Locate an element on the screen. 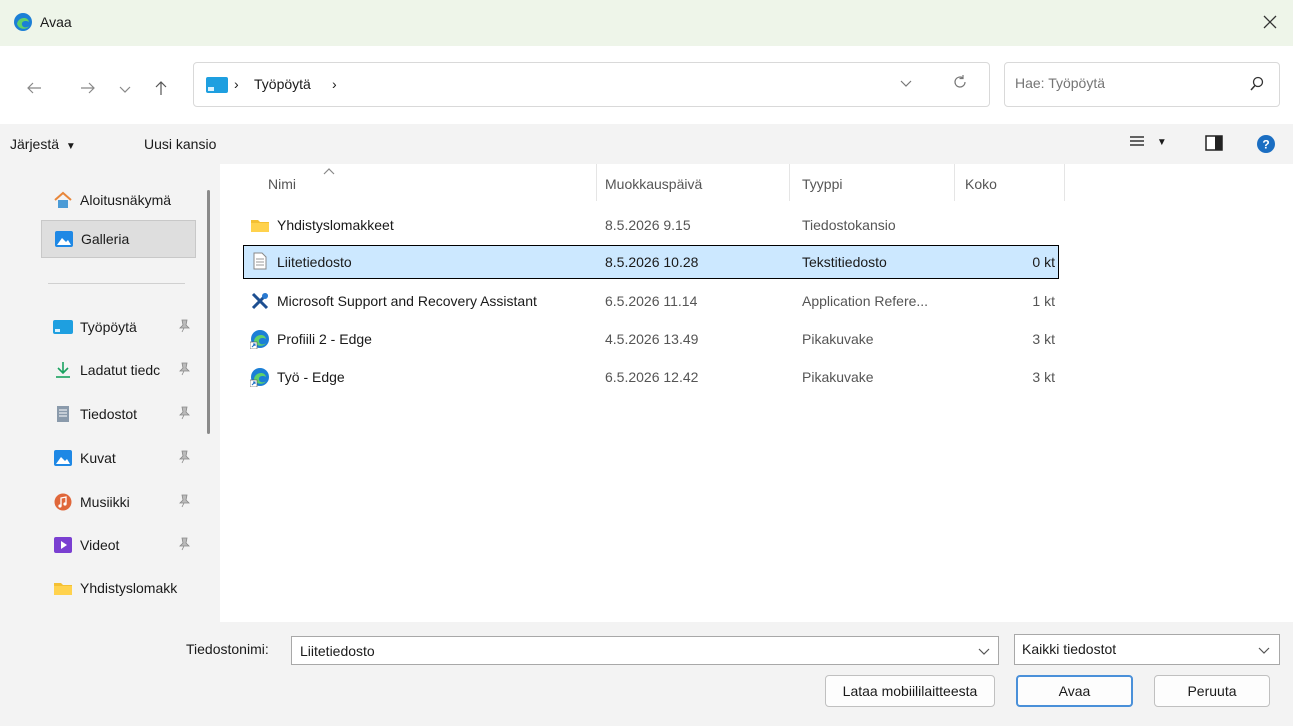 This screenshot has width=1293, height=726. help-button: ? is located at coordinates (1266, 145).